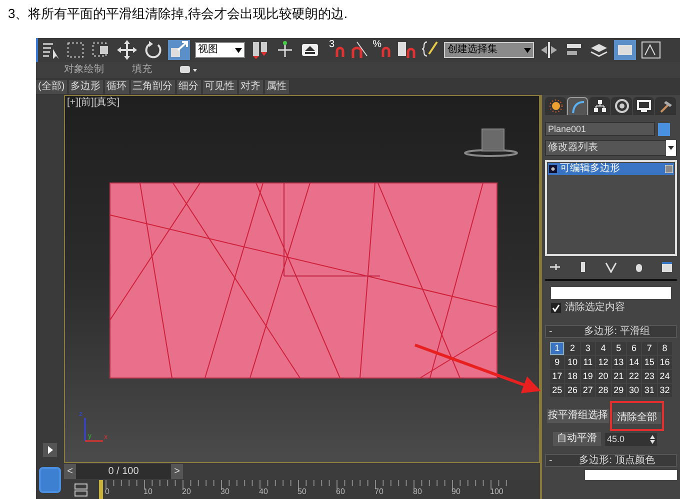 This screenshot has width=680, height=499. I want to click on smoothing-group-button: 3, so click(588, 348).